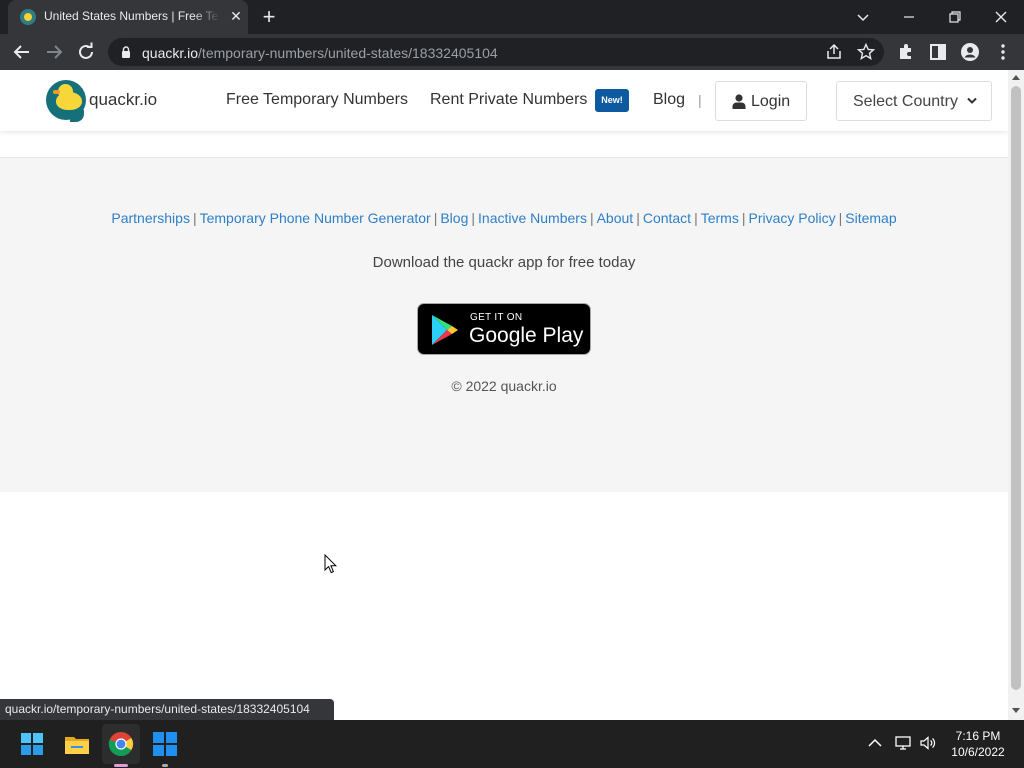 The image size is (1024, 768). I want to click on footer-link-privacy-policy: Privacy Policy, so click(791, 218).